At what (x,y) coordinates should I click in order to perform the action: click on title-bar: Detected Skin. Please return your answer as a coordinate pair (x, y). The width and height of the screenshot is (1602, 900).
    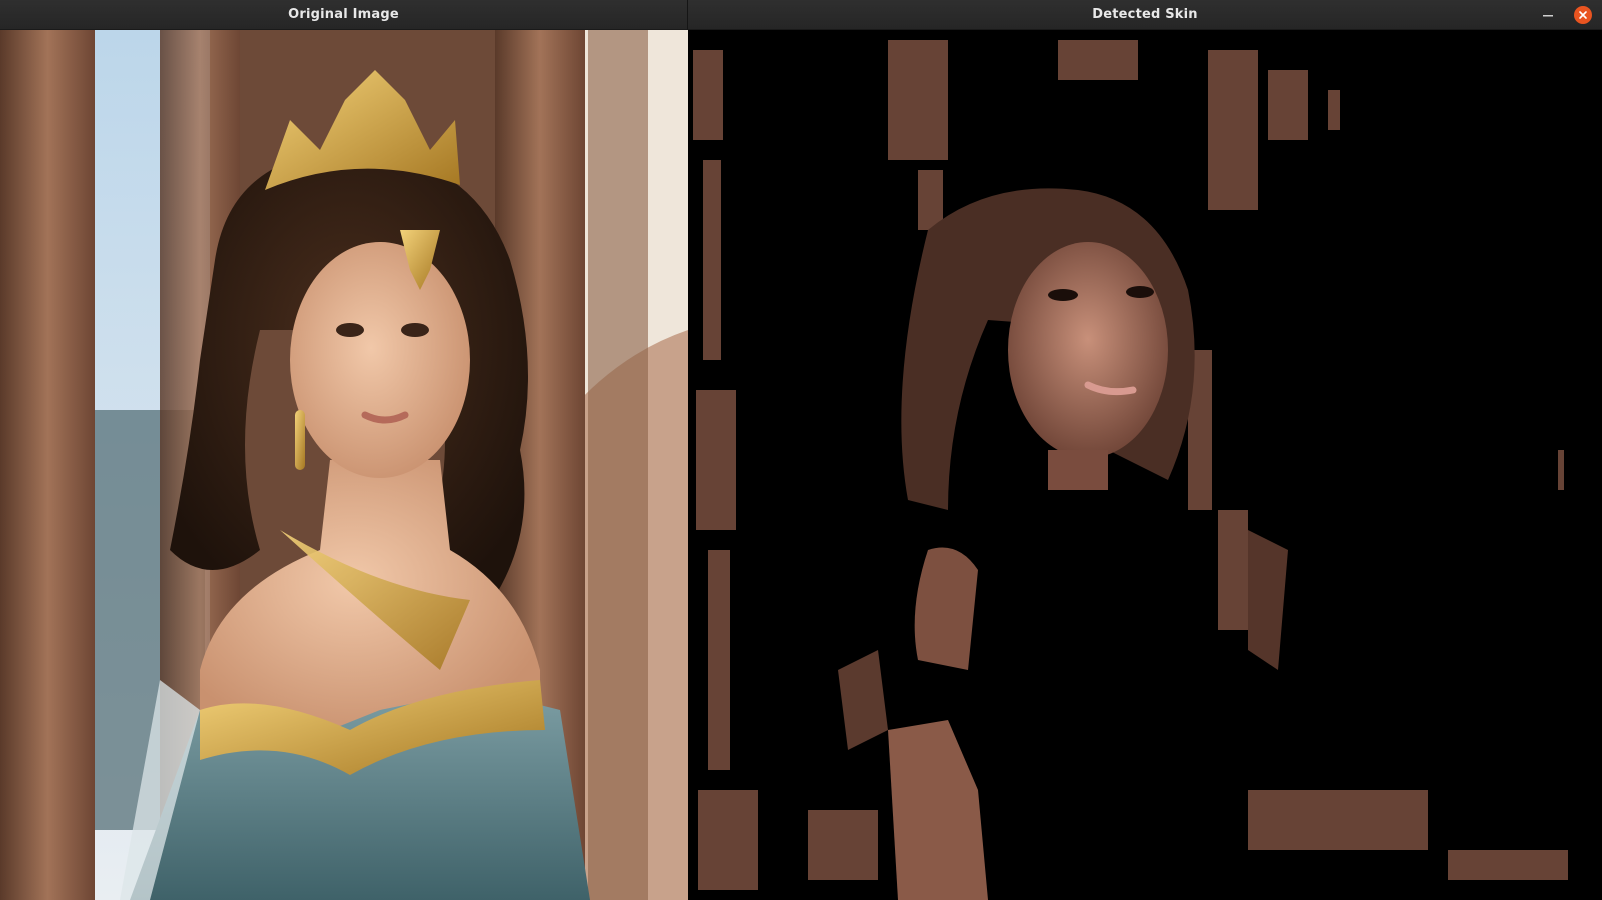
    Looking at the image, I should click on (1145, 15).